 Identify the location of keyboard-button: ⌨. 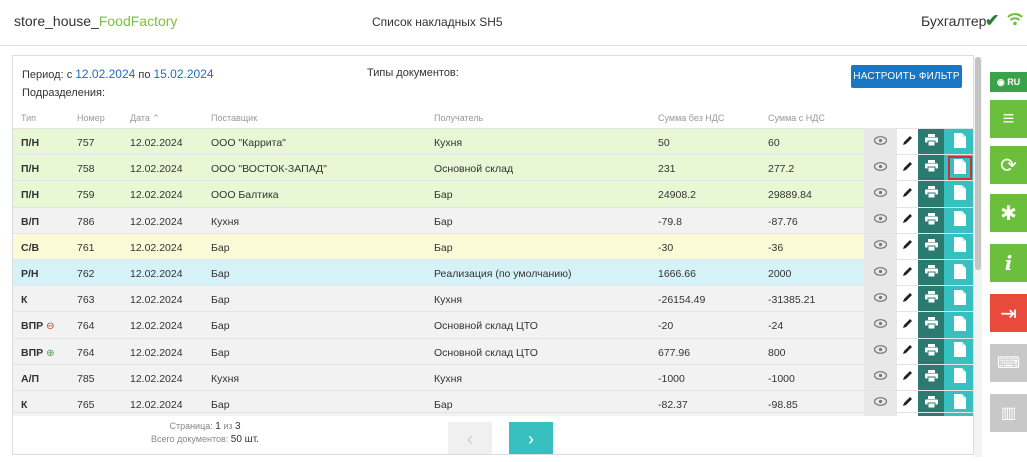
(1008, 363).